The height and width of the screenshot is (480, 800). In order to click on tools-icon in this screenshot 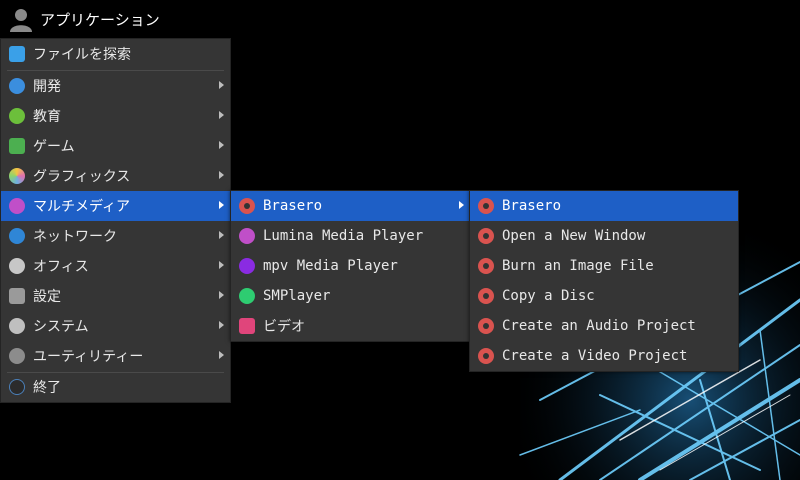, I will do `click(17, 356)`.